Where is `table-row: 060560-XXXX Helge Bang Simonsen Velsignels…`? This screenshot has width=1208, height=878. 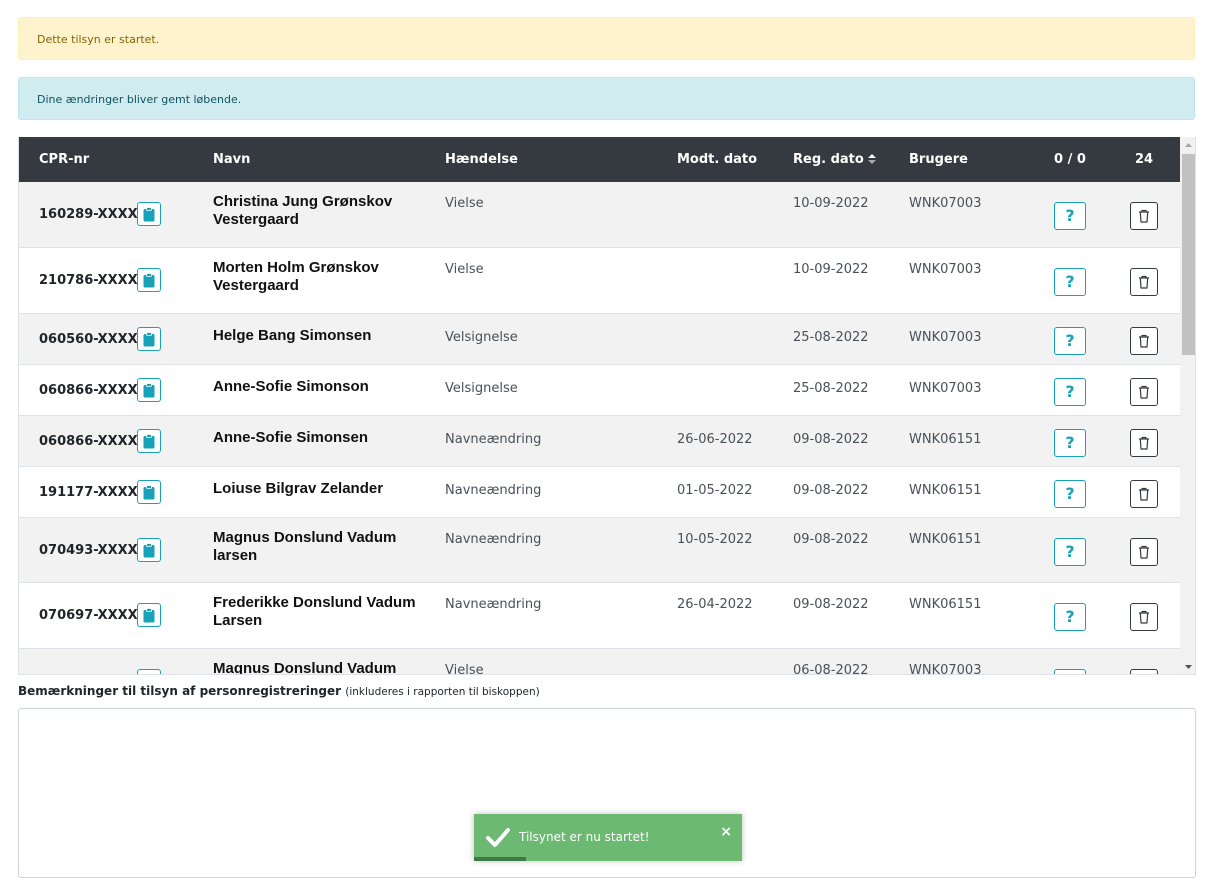
table-row: 060560-XXXX Helge Bang Simonsen Velsignels… is located at coordinates (599, 339).